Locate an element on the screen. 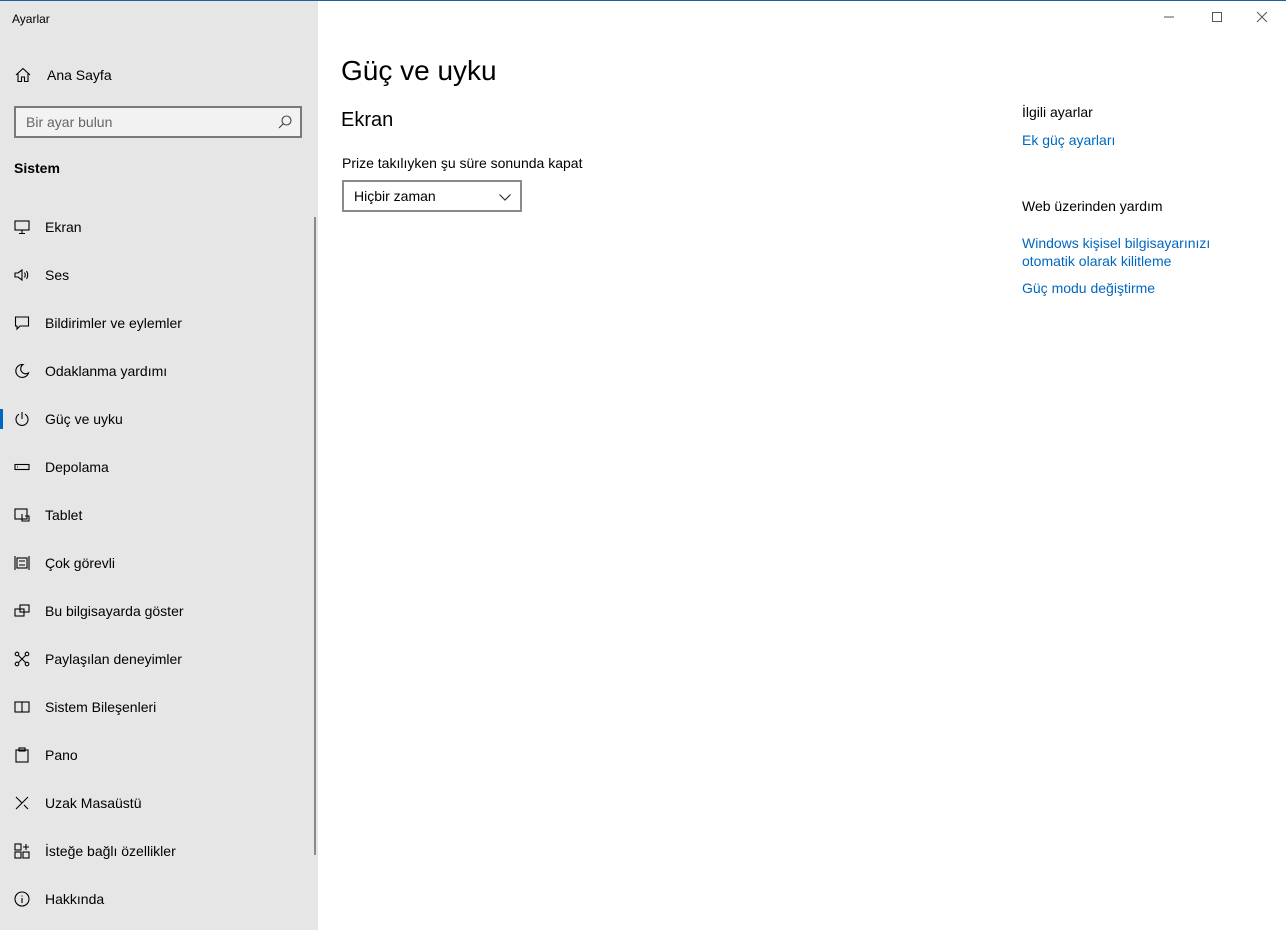 The width and height of the screenshot is (1286, 930). monitor-icon is located at coordinates (22, 227).